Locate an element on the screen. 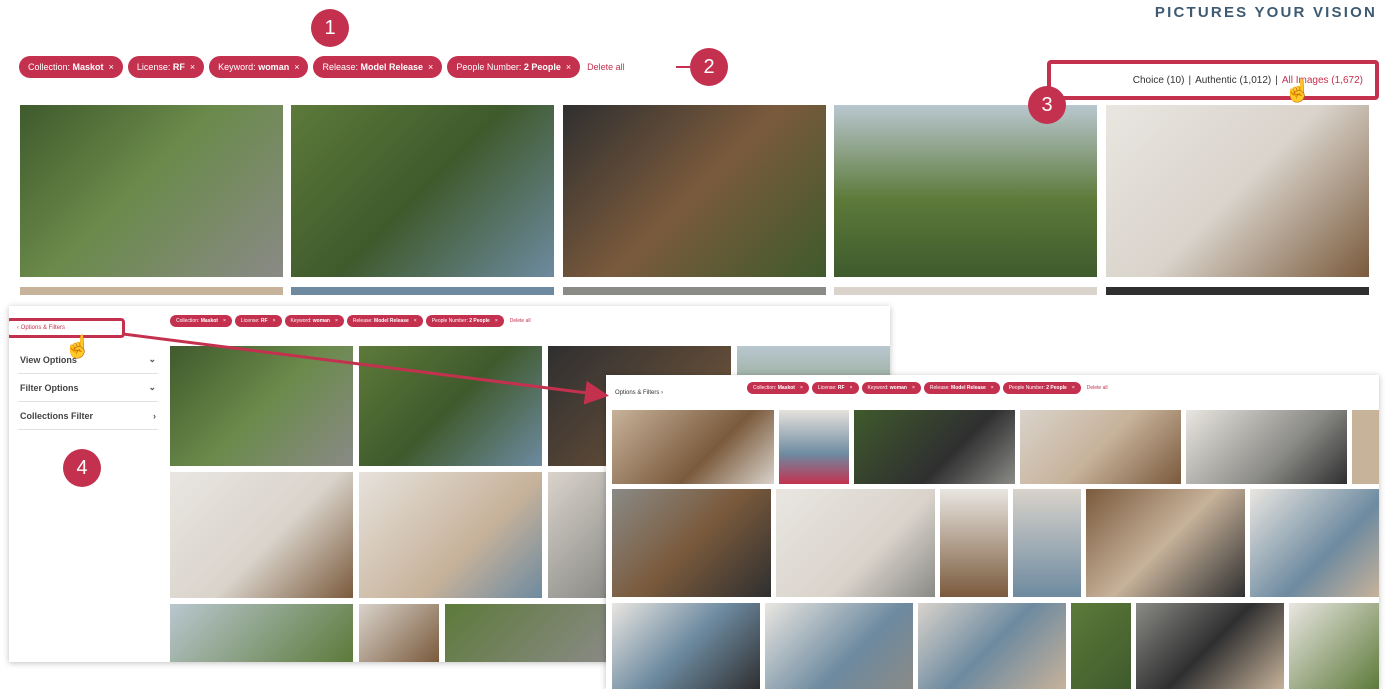 The height and width of the screenshot is (689, 1385). photo-woman-vacuum is located at coordinates (450, 535).